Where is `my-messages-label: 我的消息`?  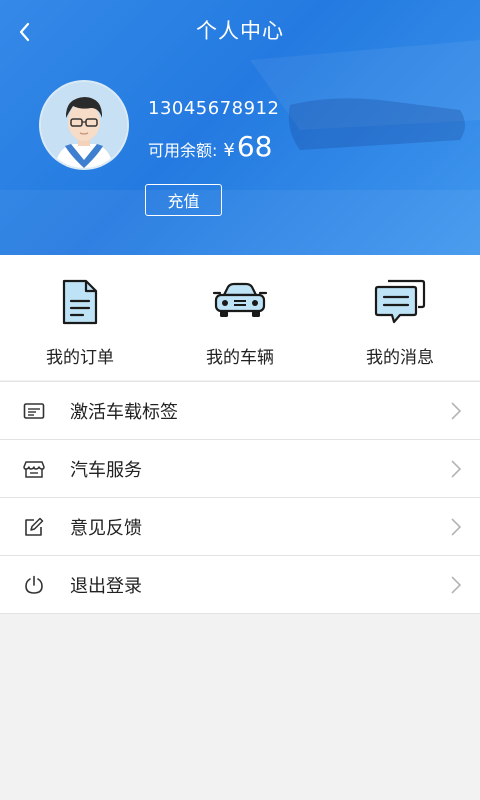
my-messages-label: 我的消息 is located at coordinates (400, 358).